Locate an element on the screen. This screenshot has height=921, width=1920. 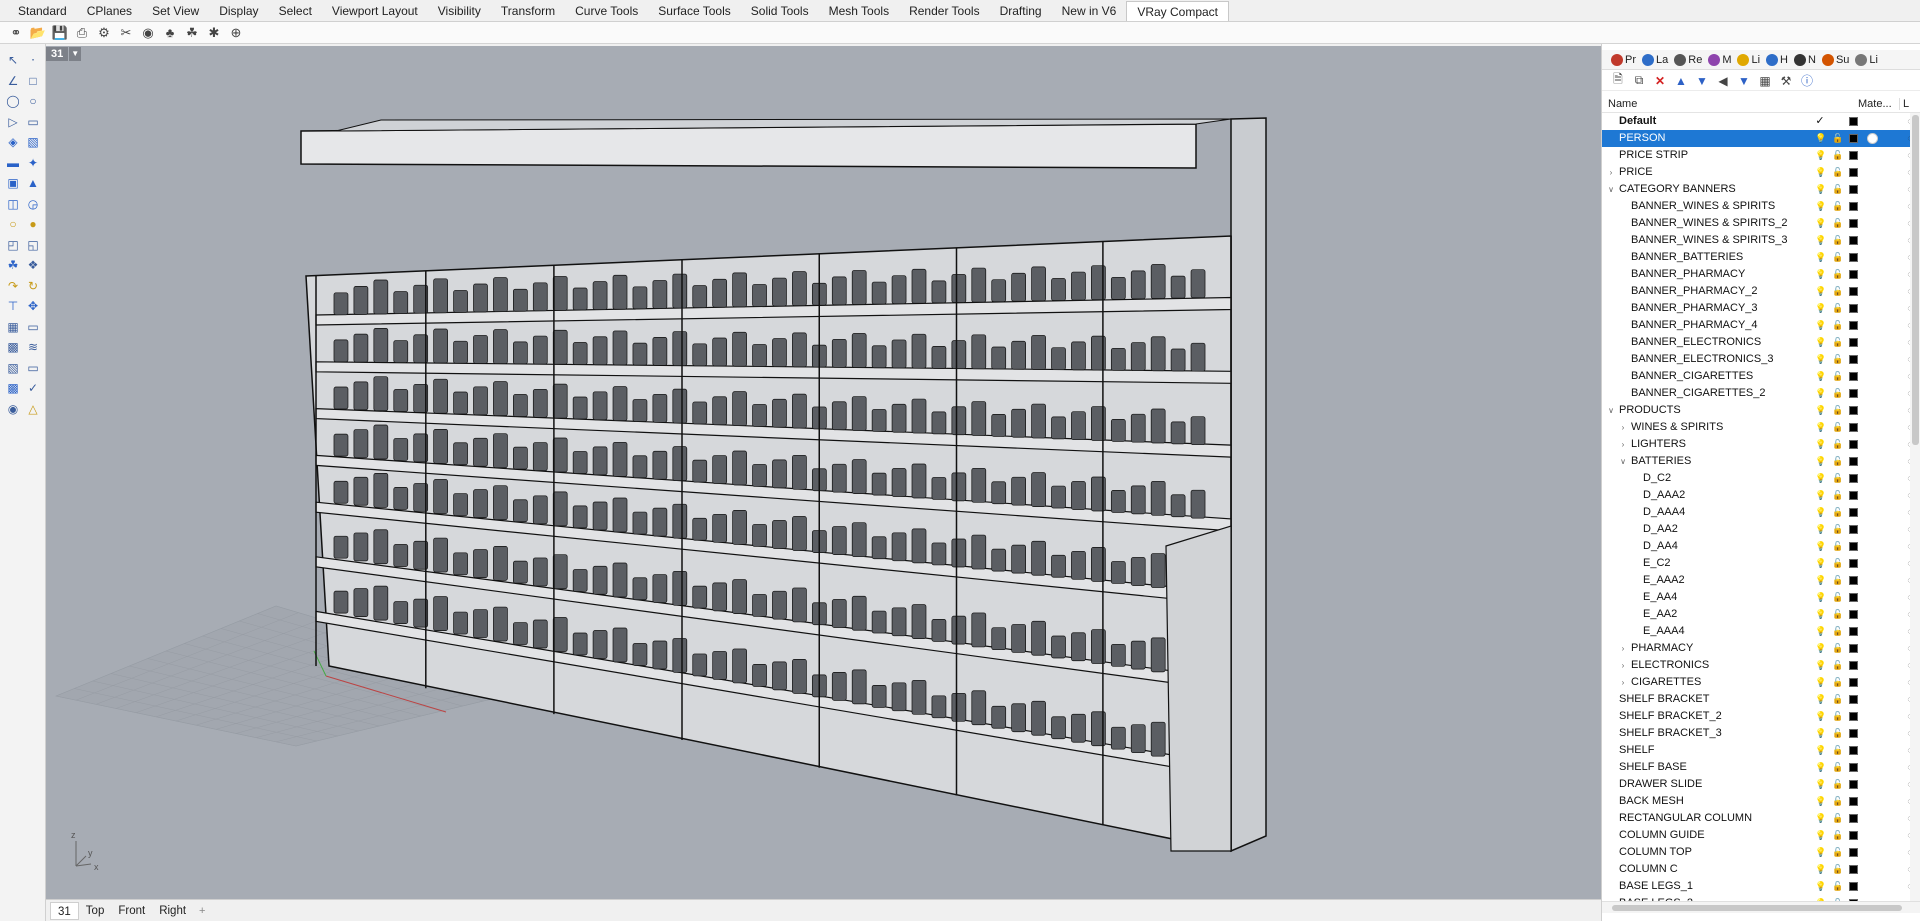
tool-button-icon: ◫ is located at coordinates (13, 204).